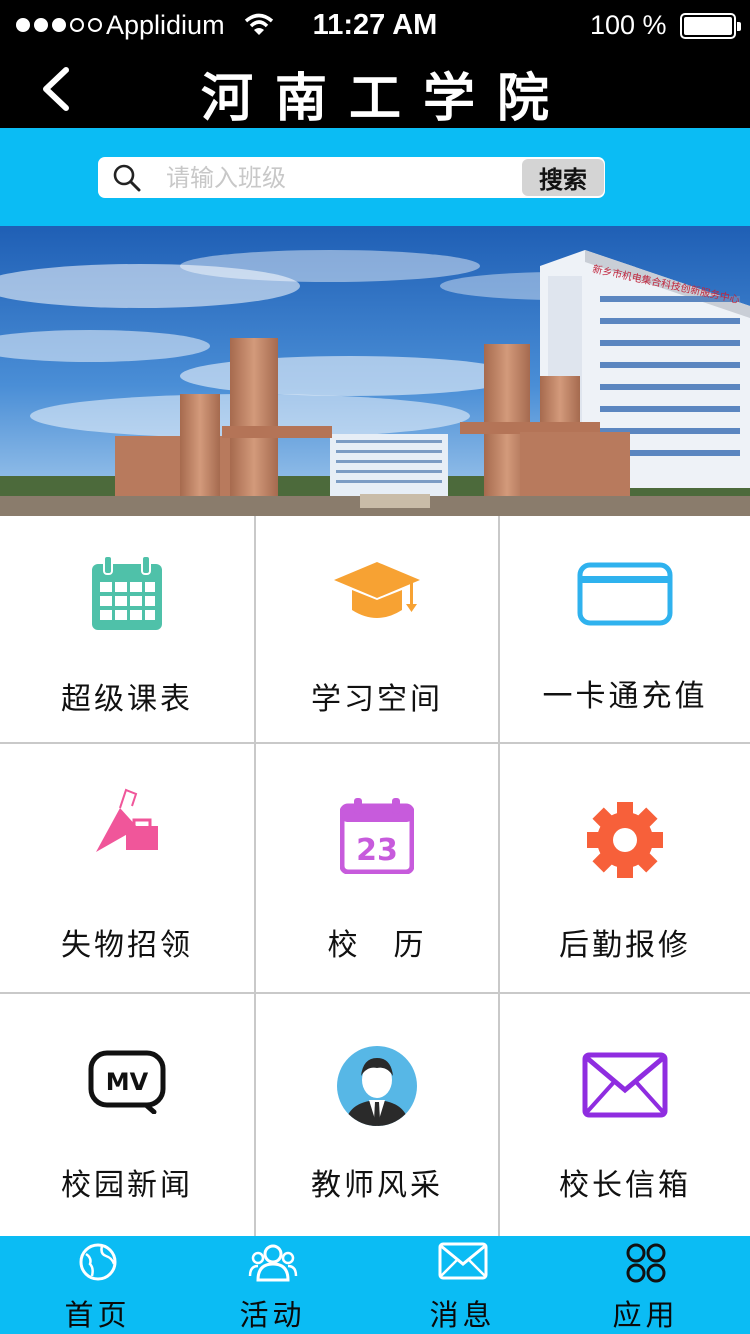 This screenshot has height=1334, width=750. Describe the element at coordinates (377, 1086) in the screenshot. I see `teacher-avatar-icon` at that location.